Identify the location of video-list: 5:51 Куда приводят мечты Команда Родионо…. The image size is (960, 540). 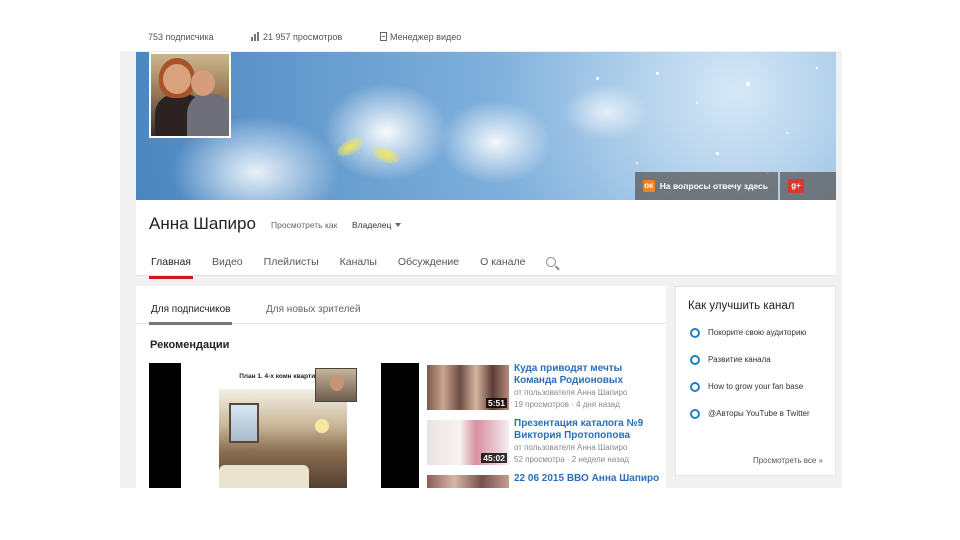
(544, 425).